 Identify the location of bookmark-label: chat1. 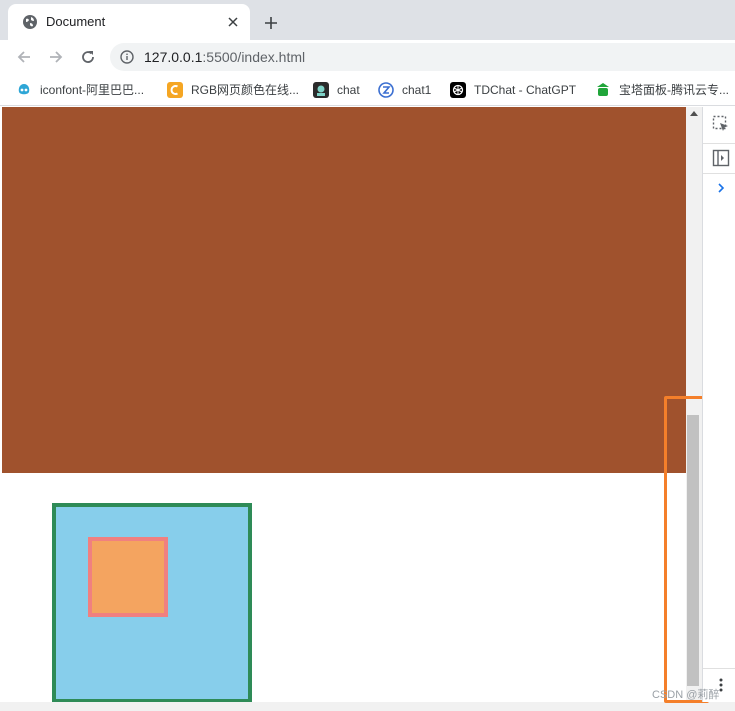
(417, 90).